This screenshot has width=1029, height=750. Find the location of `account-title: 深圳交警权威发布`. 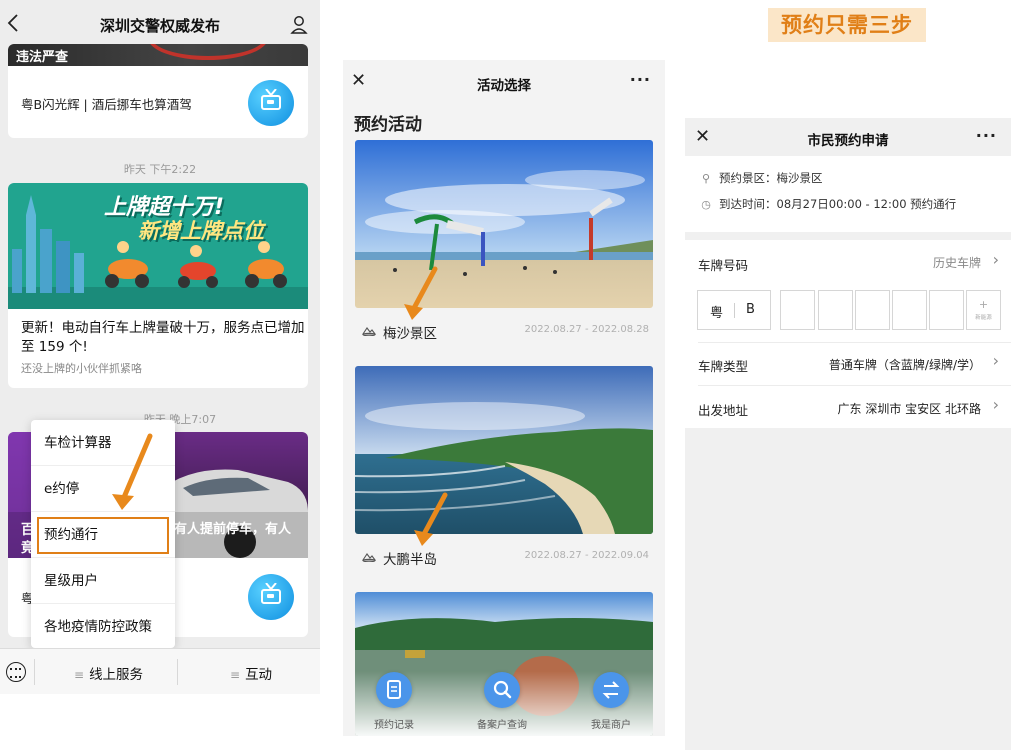

account-title: 深圳交警权威发布 is located at coordinates (159, 26).